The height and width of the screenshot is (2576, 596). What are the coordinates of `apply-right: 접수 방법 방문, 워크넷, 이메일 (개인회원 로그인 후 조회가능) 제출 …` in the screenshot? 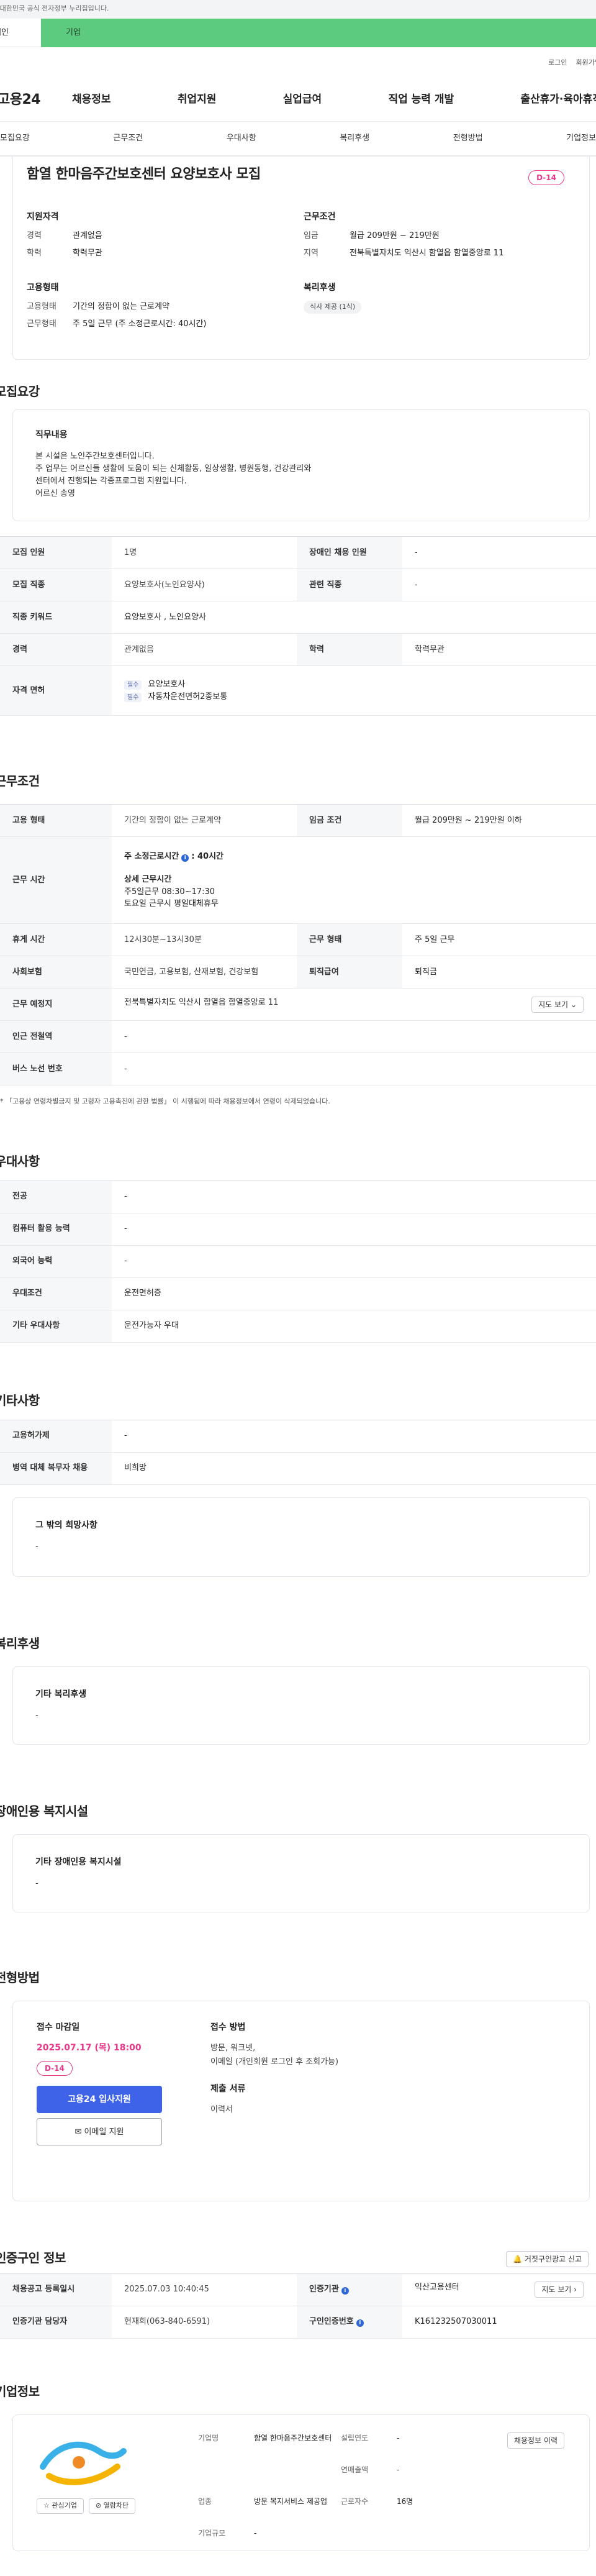 It's located at (274, 2111).